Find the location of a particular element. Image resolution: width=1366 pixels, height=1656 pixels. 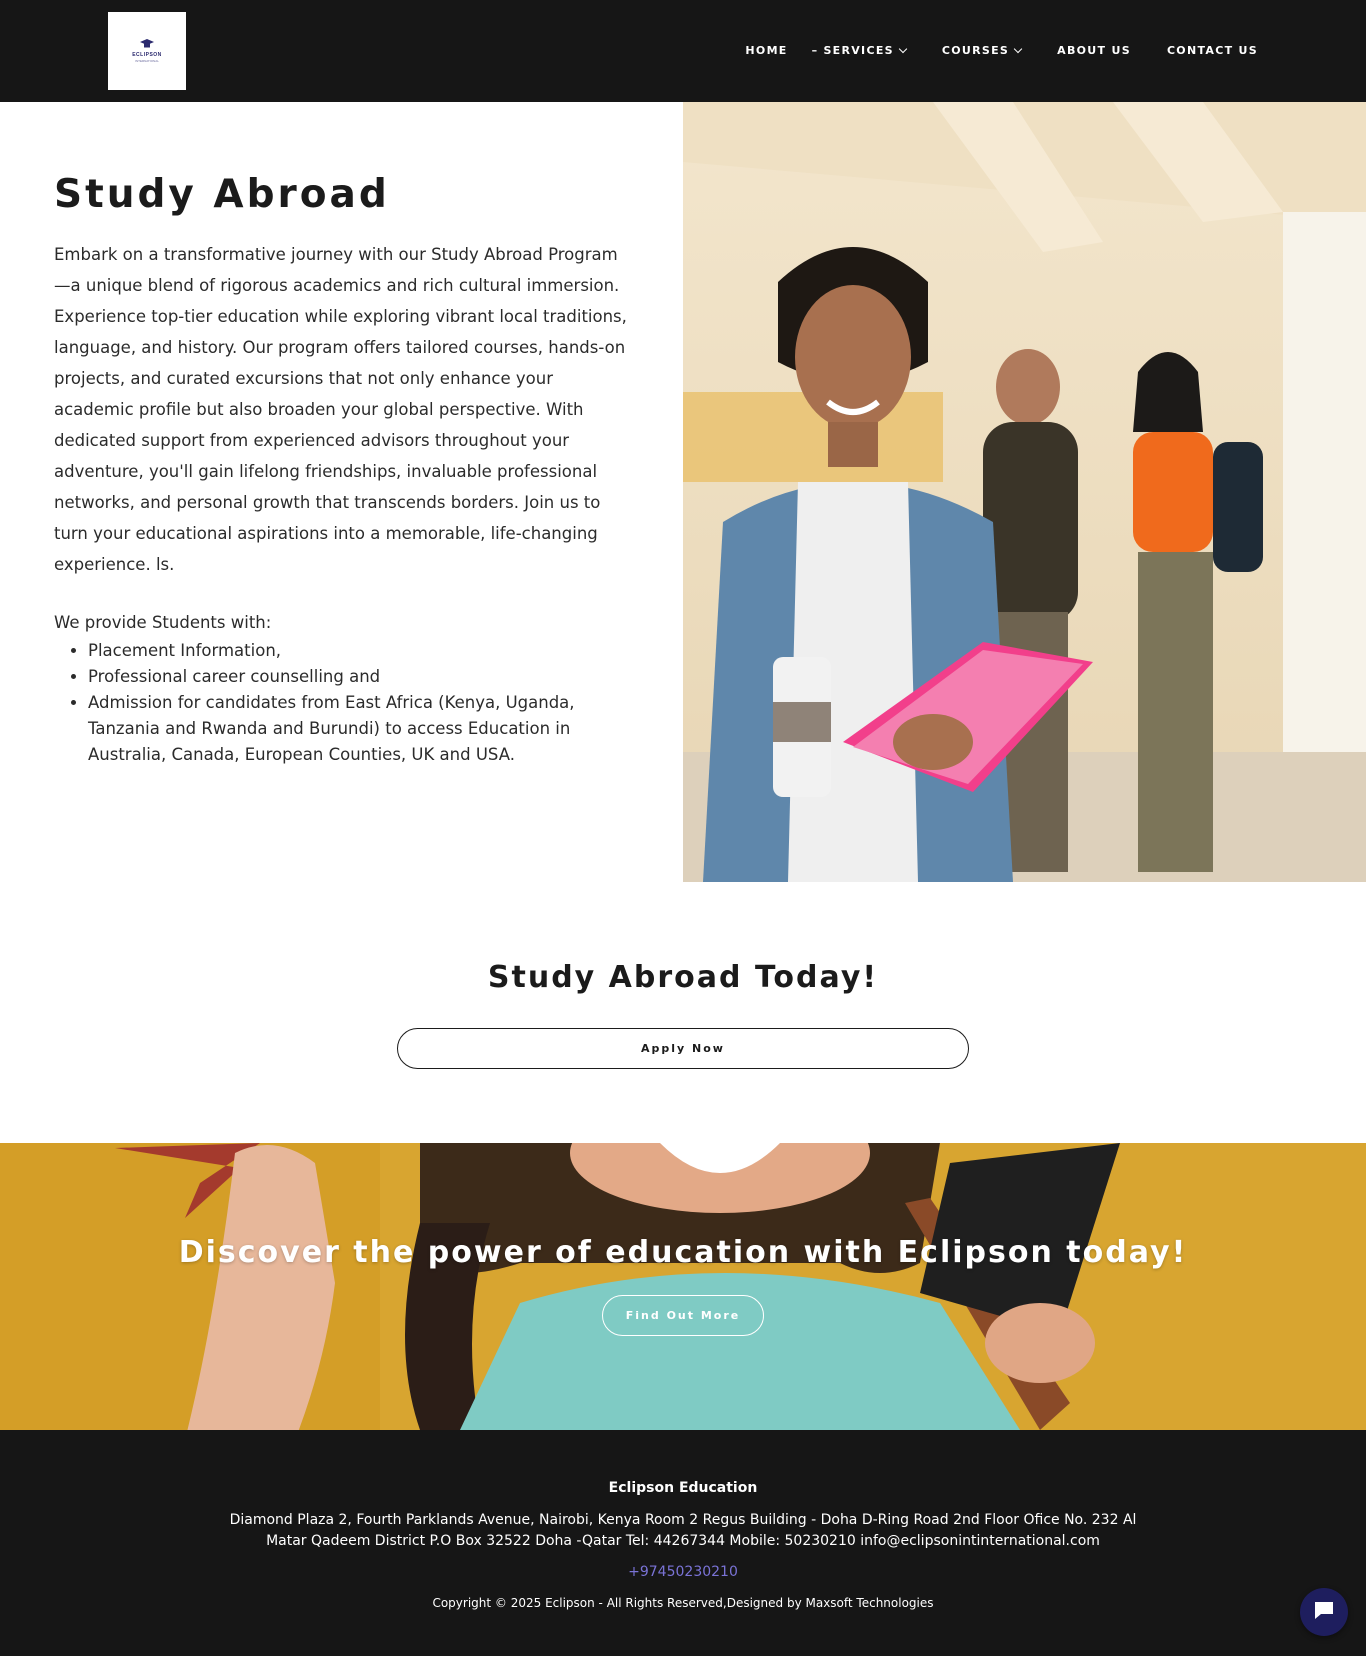

nav-about-label: ABOUT US is located at coordinates (1094, 50).